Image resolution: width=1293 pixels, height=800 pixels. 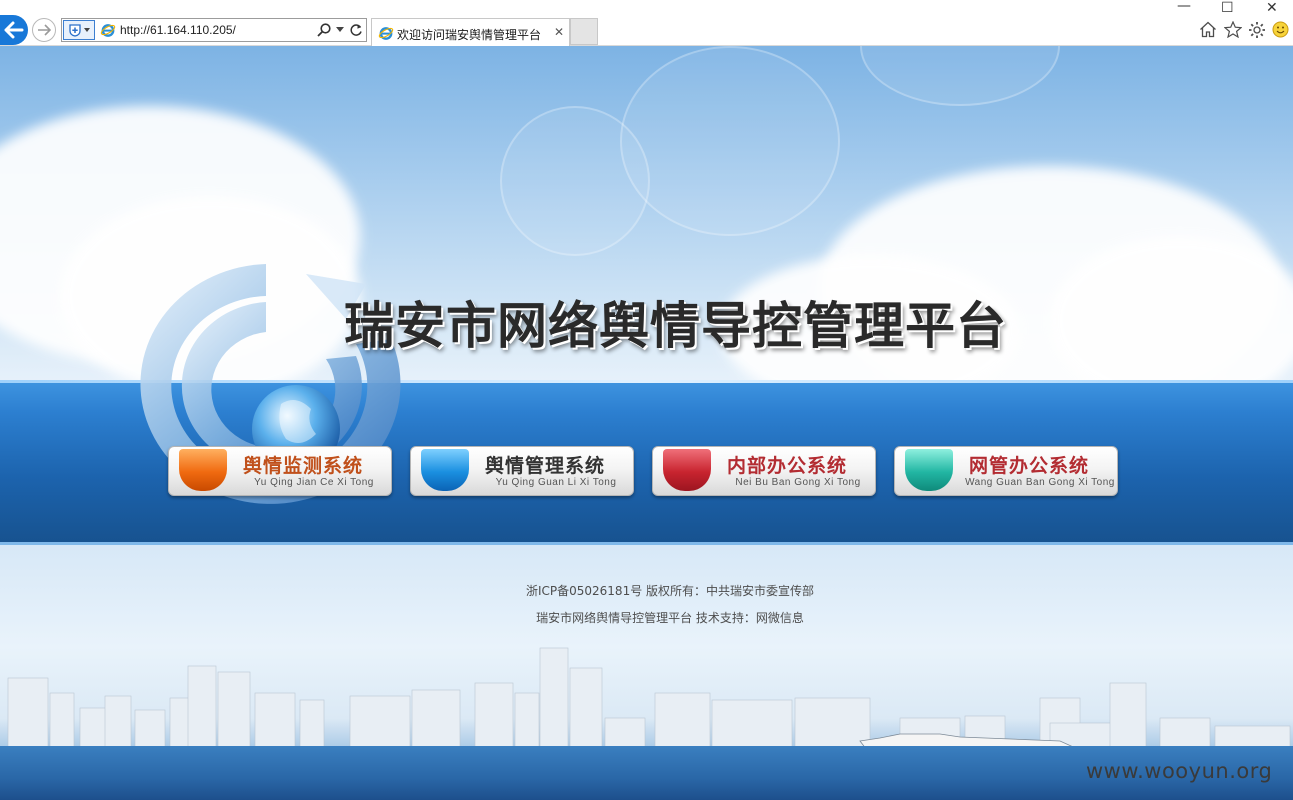 I want to click on back-button, so click(x=14, y=30).